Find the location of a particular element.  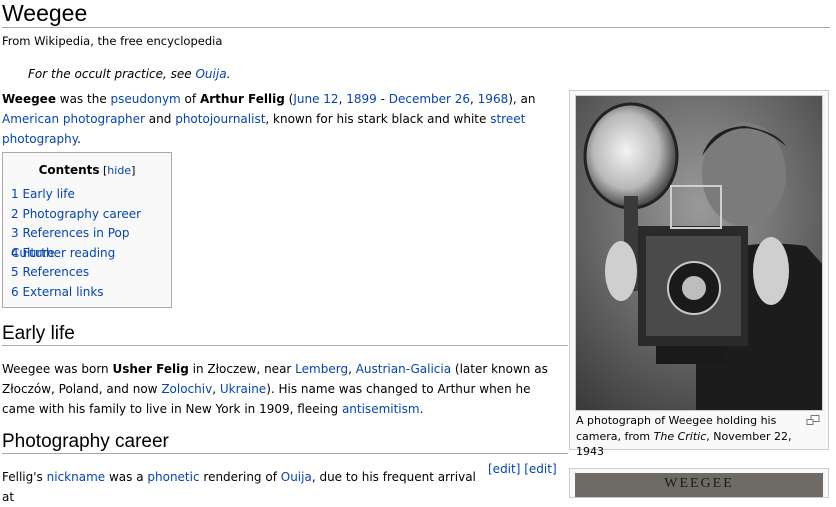

death-date-link: December 26 is located at coordinates (429, 99).